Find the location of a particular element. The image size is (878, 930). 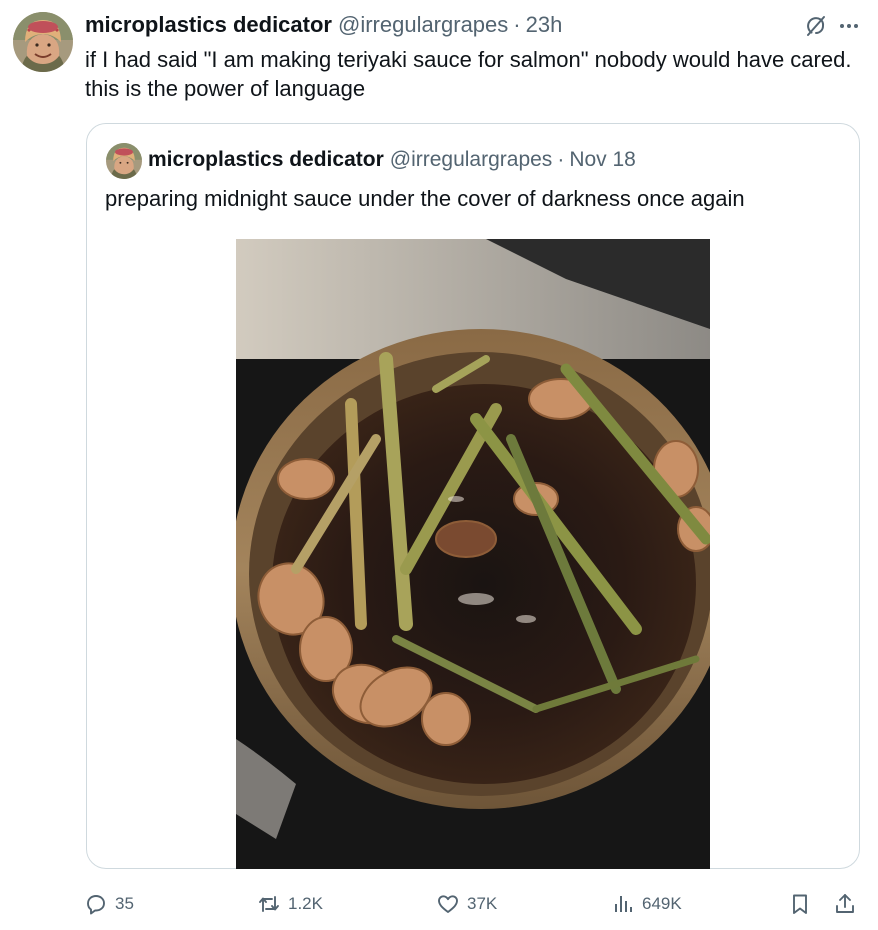

bookmark-icon is located at coordinates (800, 904).